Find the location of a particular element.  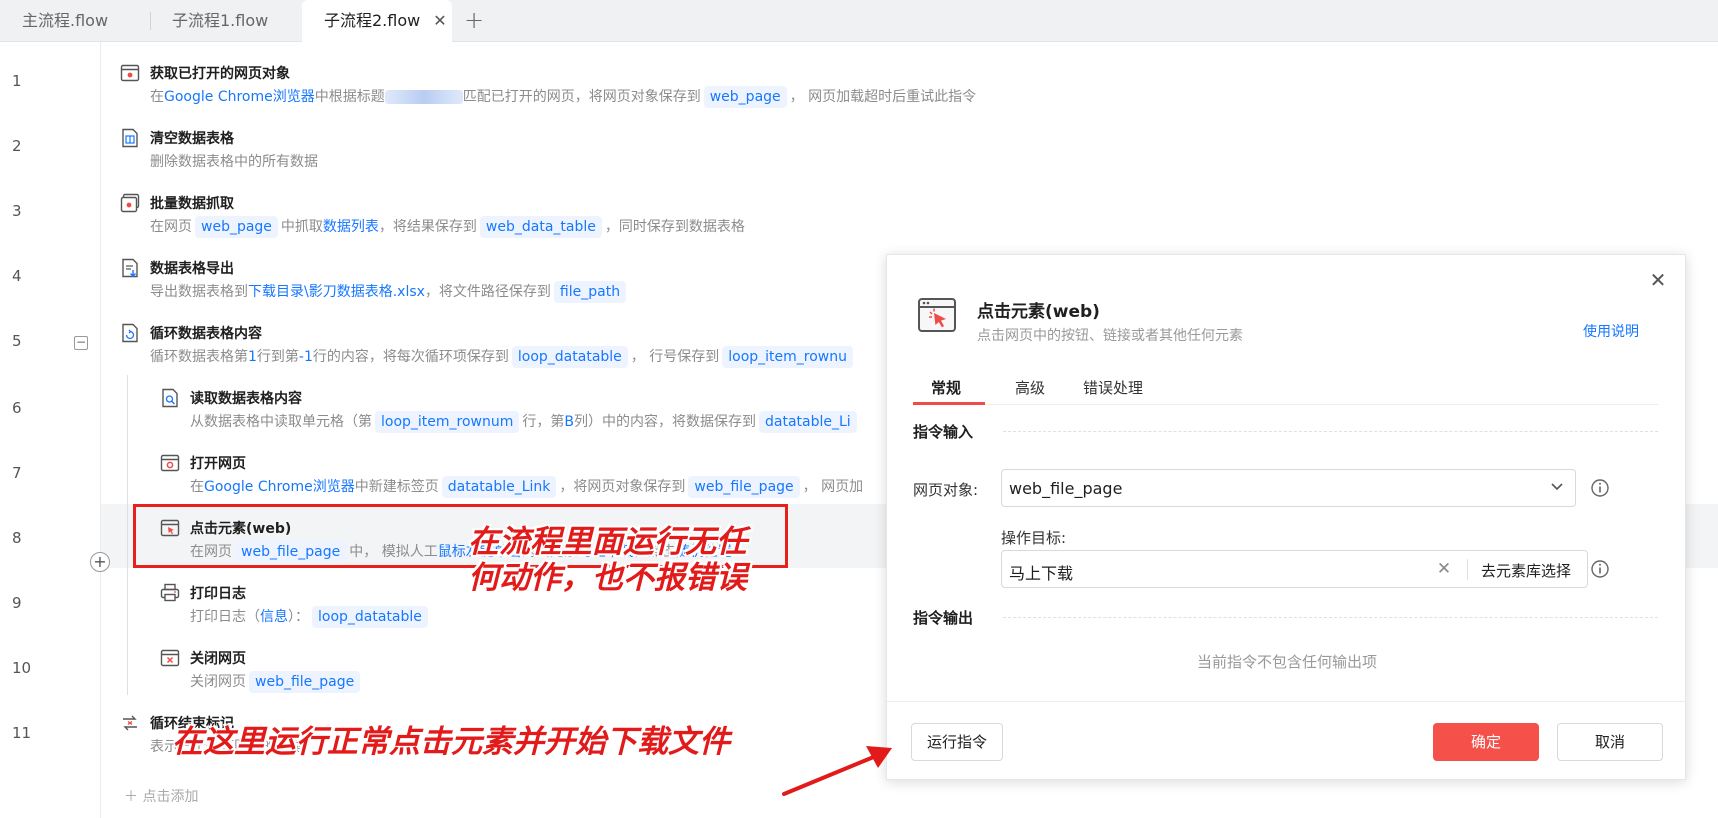

redacted-title is located at coordinates (423, 97).